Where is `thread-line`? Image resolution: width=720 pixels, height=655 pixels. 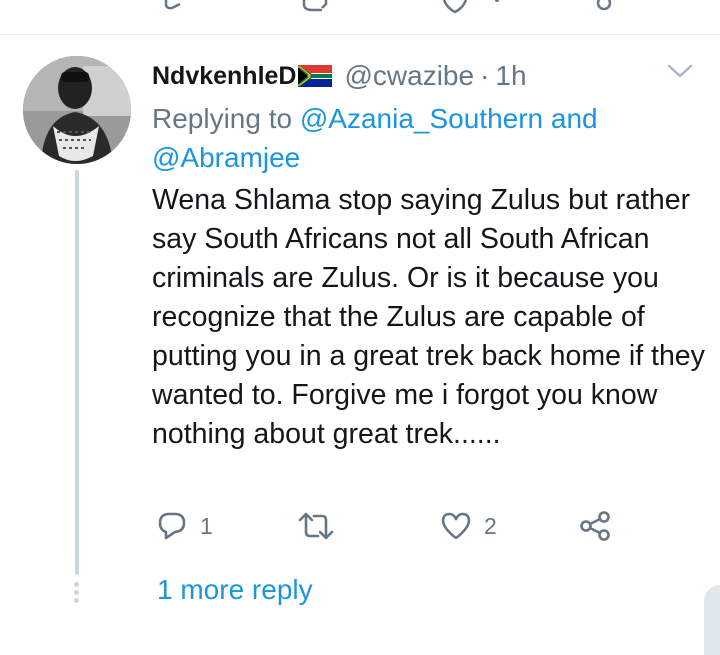
thread-line is located at coordinates (77, 372).